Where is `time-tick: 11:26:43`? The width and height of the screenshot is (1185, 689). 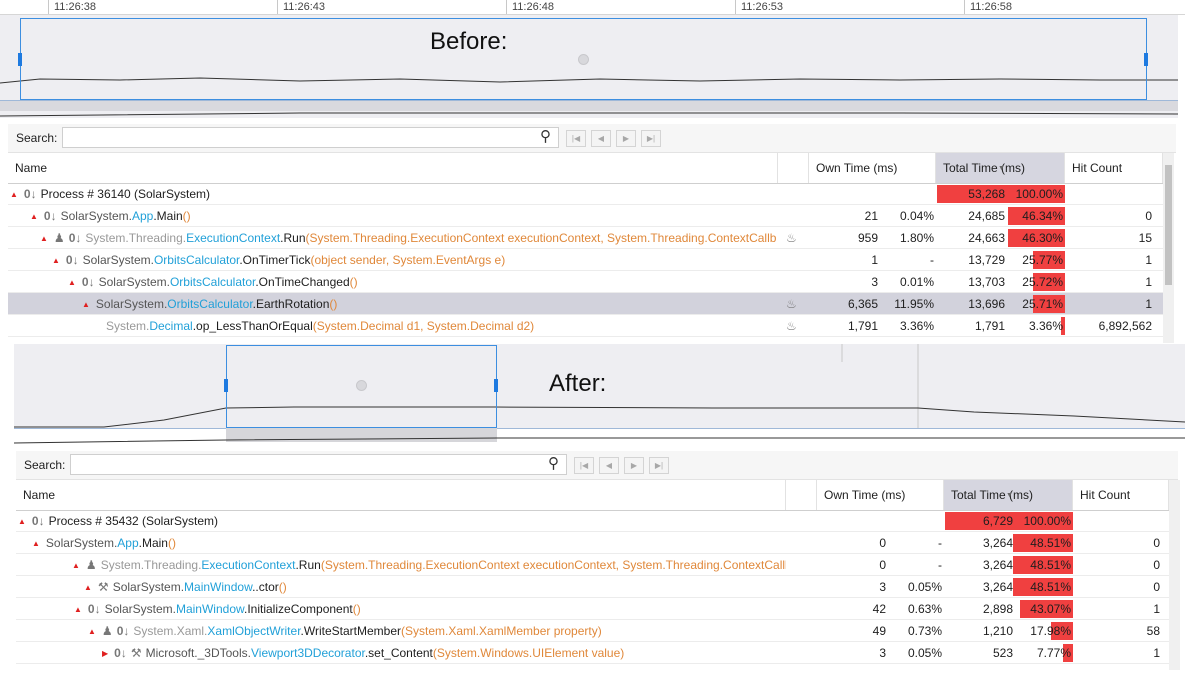 time-tick: 11:26:43 is located at coordinates (301, 7).